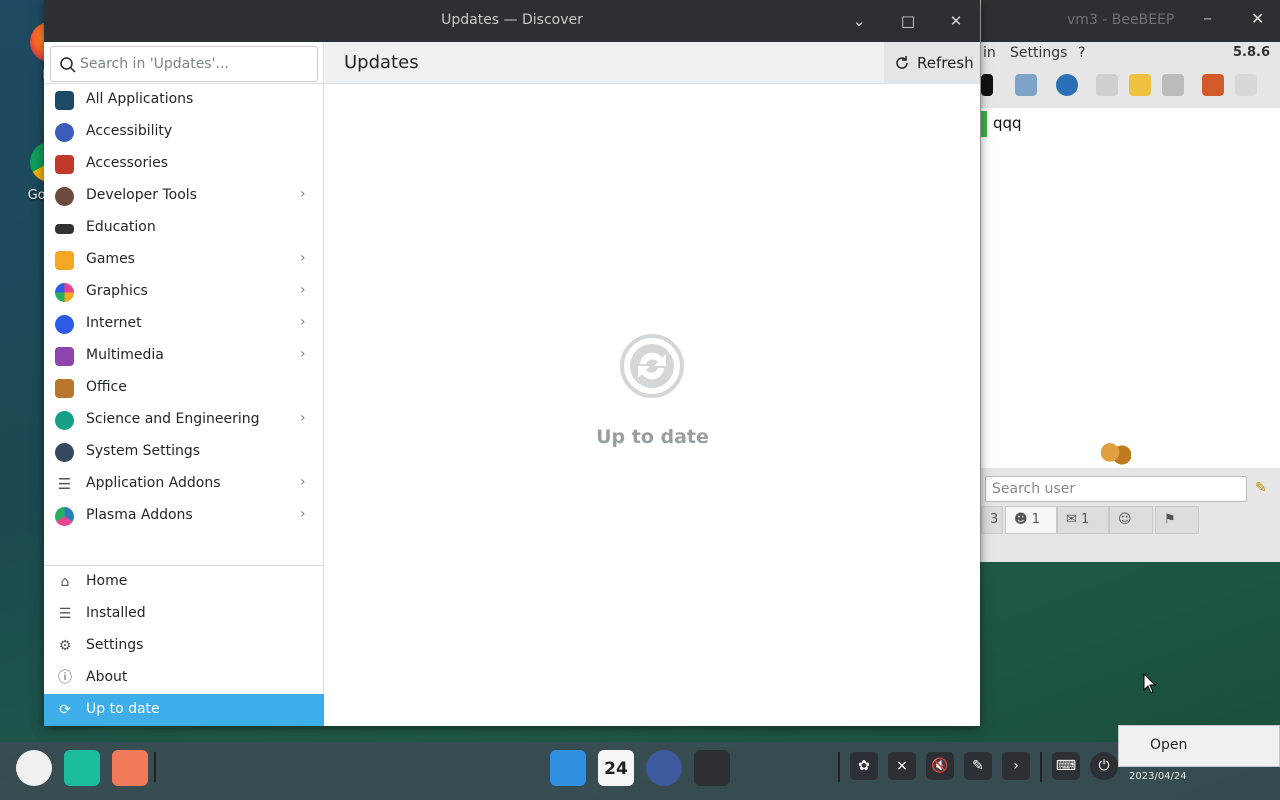  I want to click on nav-settings: ⚙ Settings, so click(184, 646).